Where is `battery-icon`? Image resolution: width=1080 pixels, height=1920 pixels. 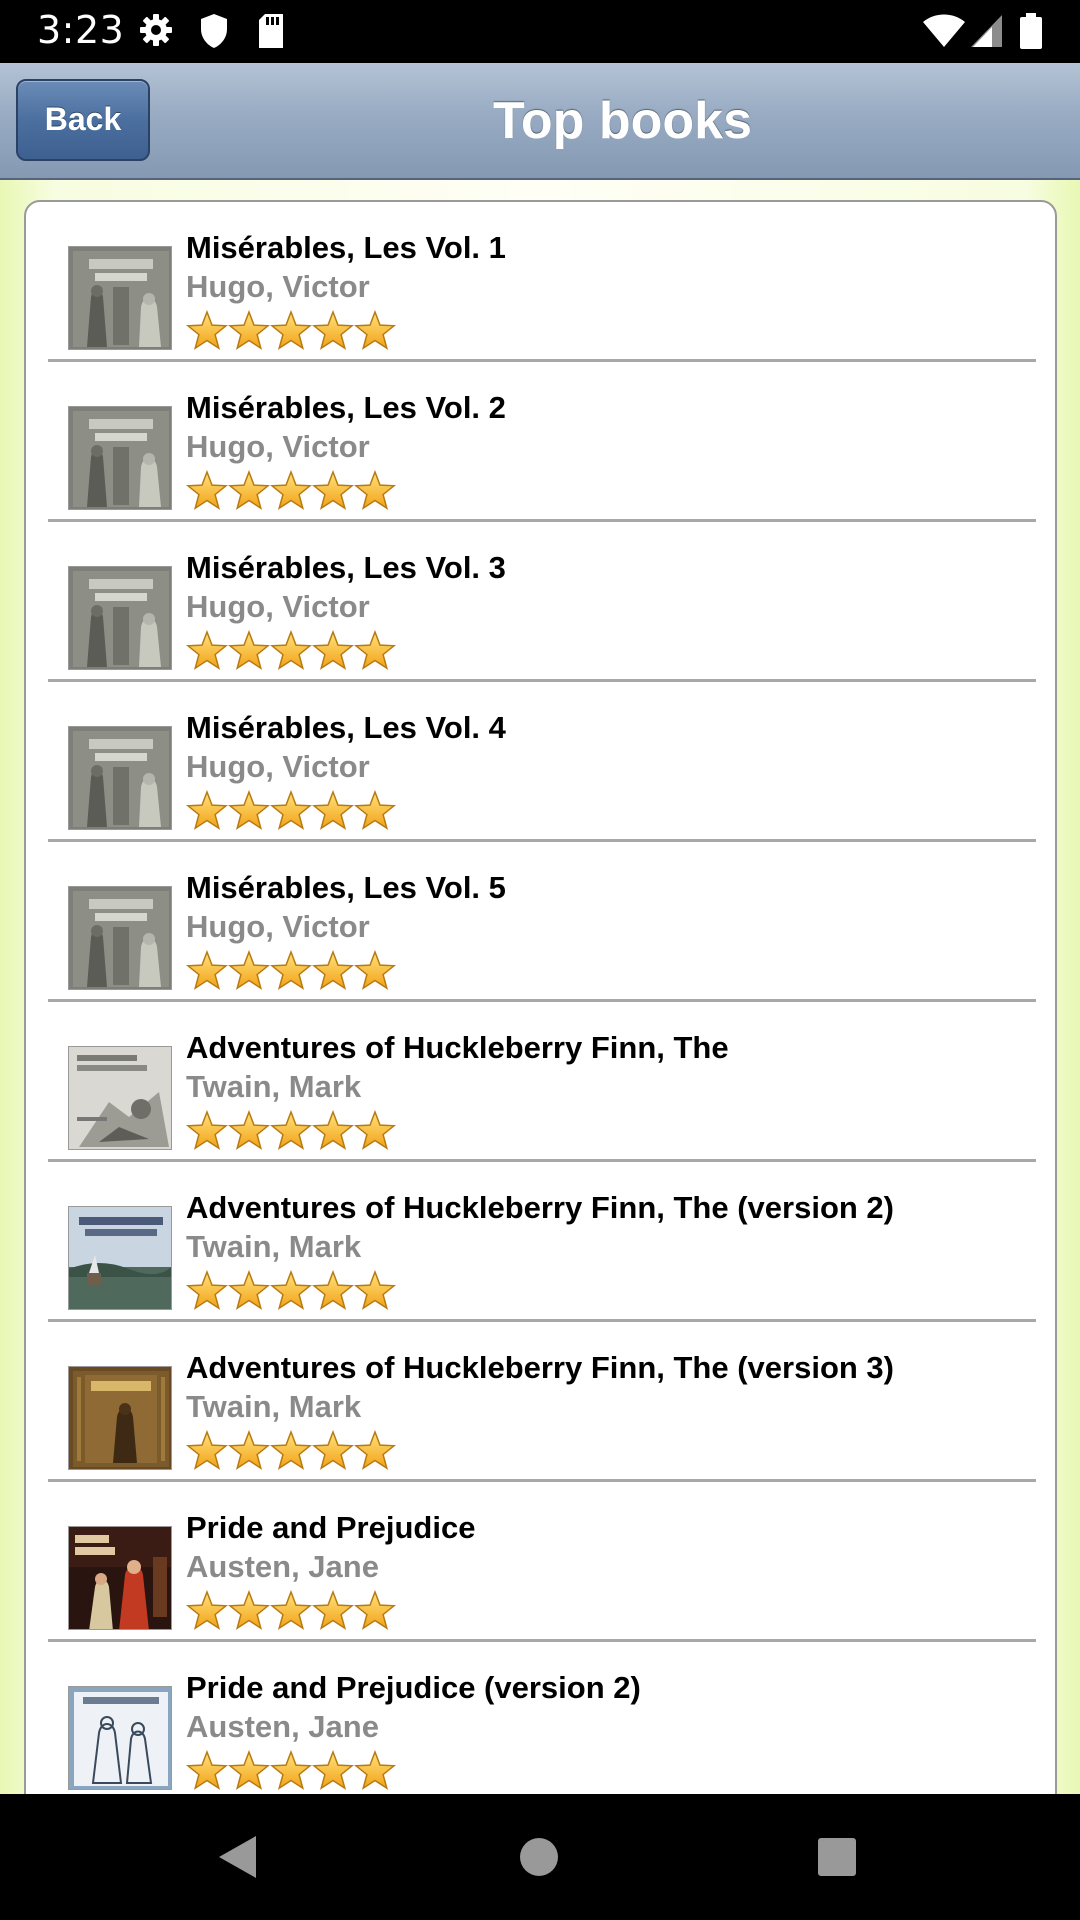 battery-icon is located at coordinates (1031, 33).